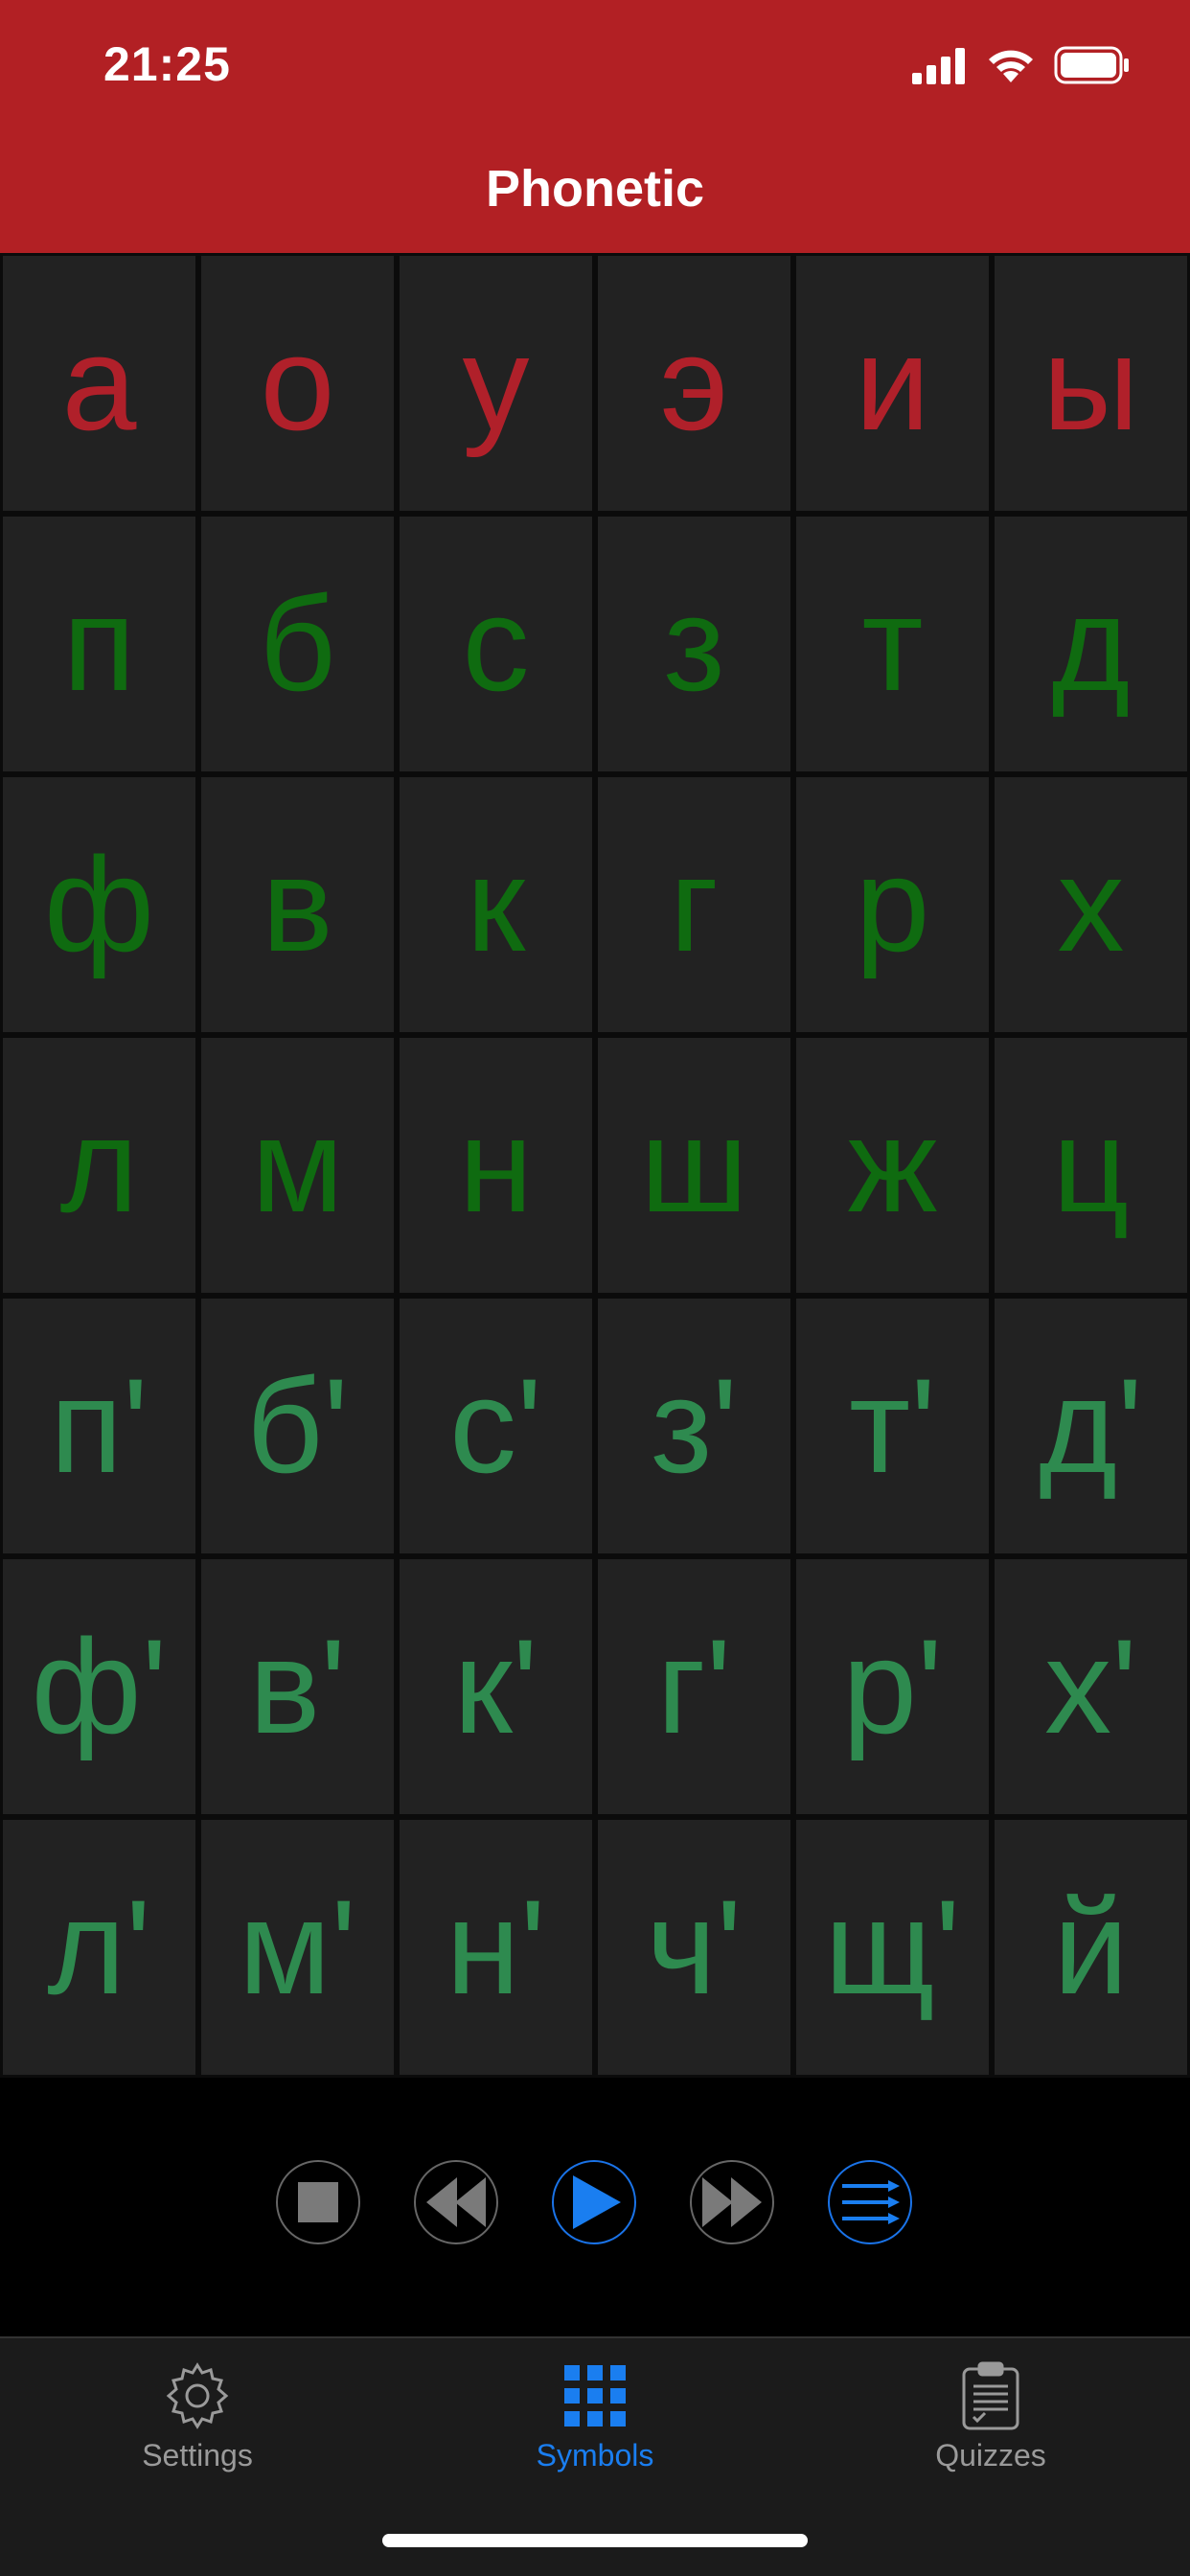  Describe the element at coordinates (297, 383) in the screenshot. I see `symbol-cell: о` at that location.